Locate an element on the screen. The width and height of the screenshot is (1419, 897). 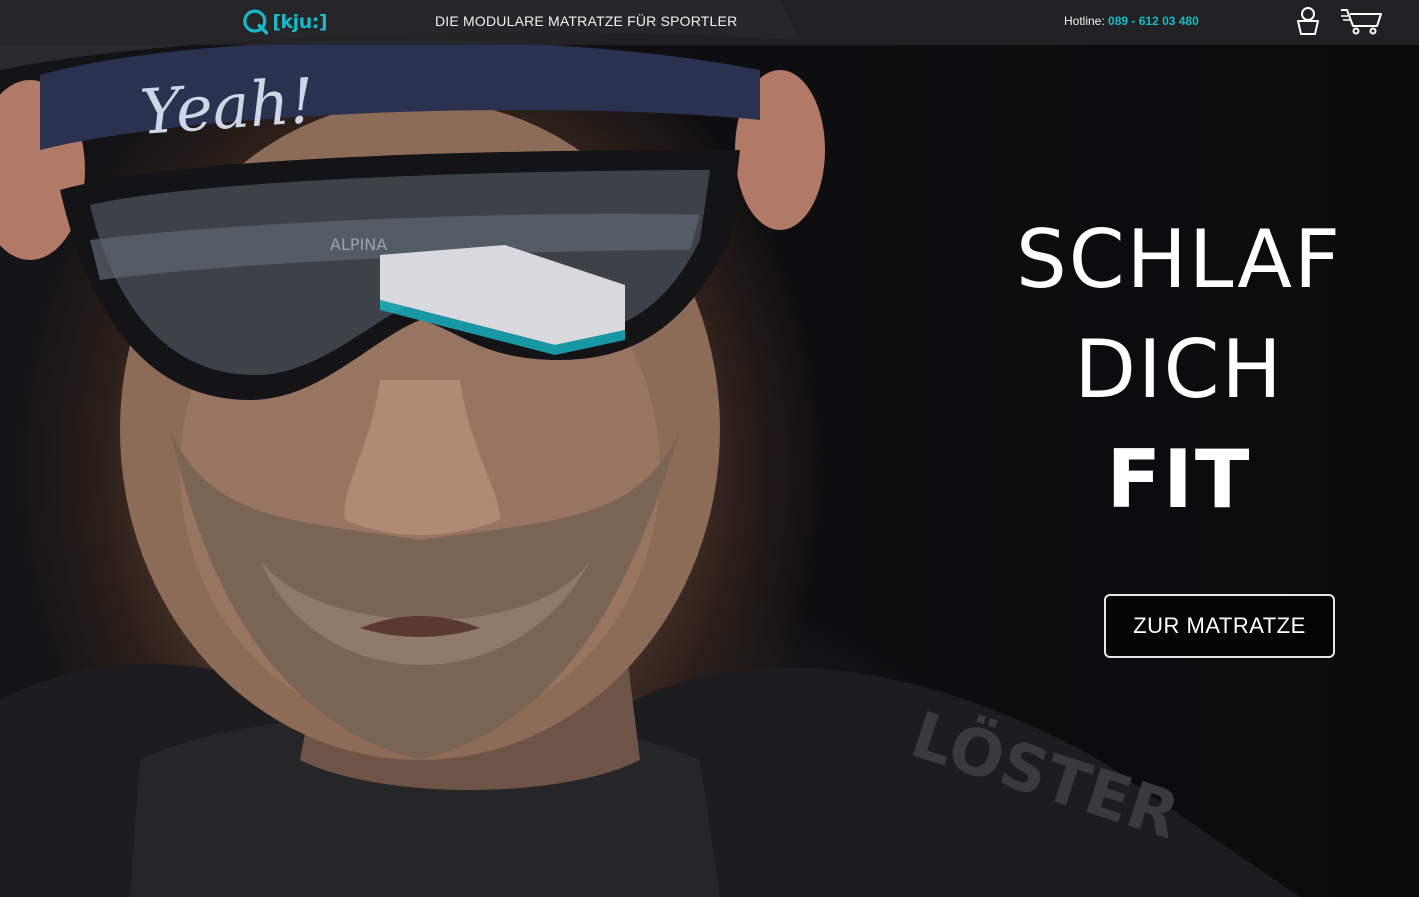
hotline-label: Hotline: is located at coordinates (1084, 21).